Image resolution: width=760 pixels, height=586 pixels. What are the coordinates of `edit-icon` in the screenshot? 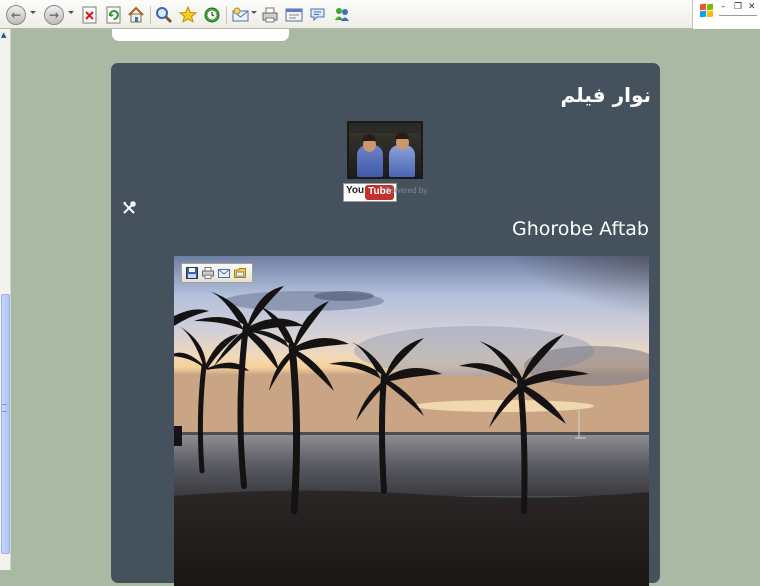 It's located at (294, 15).